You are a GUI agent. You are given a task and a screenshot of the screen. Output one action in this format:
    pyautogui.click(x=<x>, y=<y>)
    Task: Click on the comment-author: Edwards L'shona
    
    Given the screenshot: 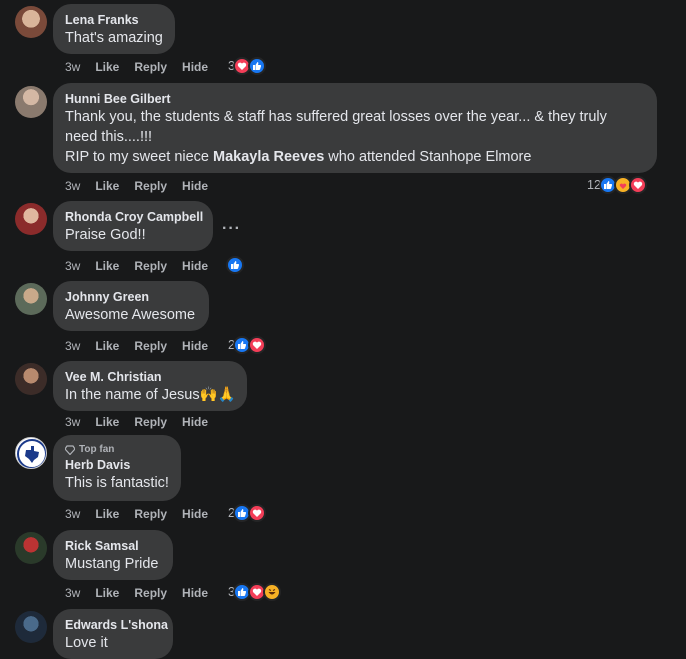 What is the action you would take?
    pyautogui.click(x=116, y=625)
    